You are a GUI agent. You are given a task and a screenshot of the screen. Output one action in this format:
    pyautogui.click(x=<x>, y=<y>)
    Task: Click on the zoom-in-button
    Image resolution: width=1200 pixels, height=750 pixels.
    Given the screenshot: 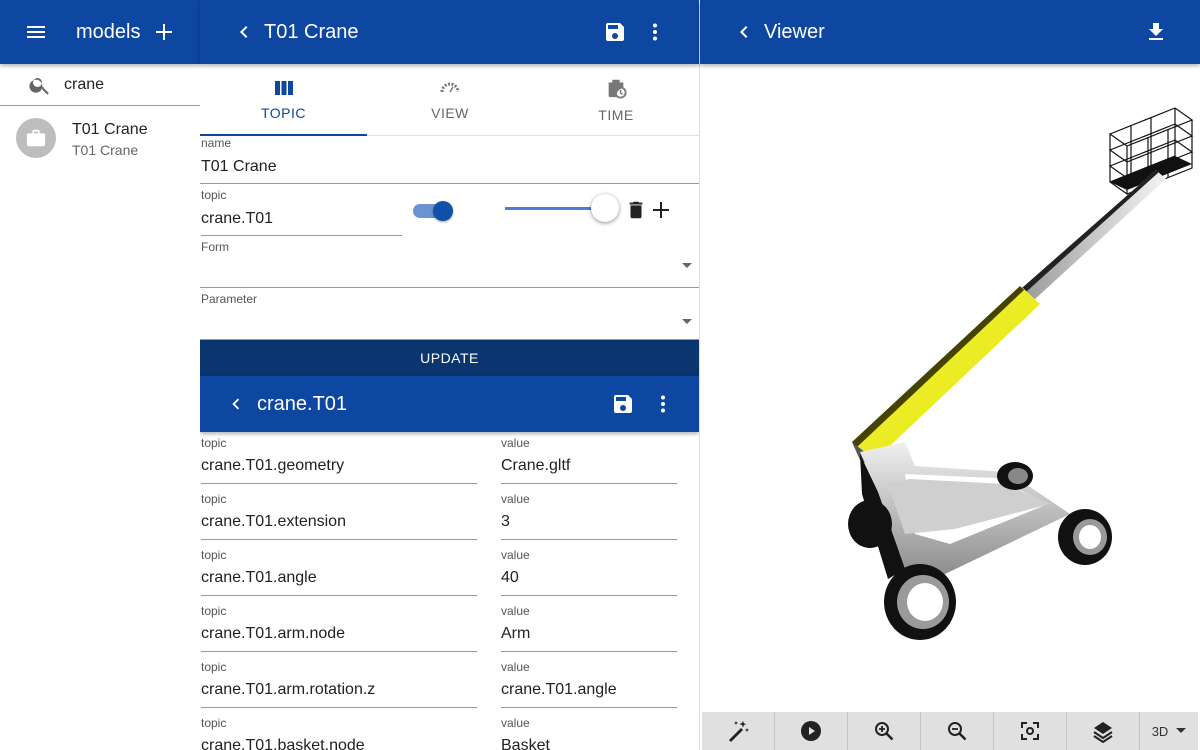 What is the action you would take?
    pyautogui.click(x=884, y=731)
    